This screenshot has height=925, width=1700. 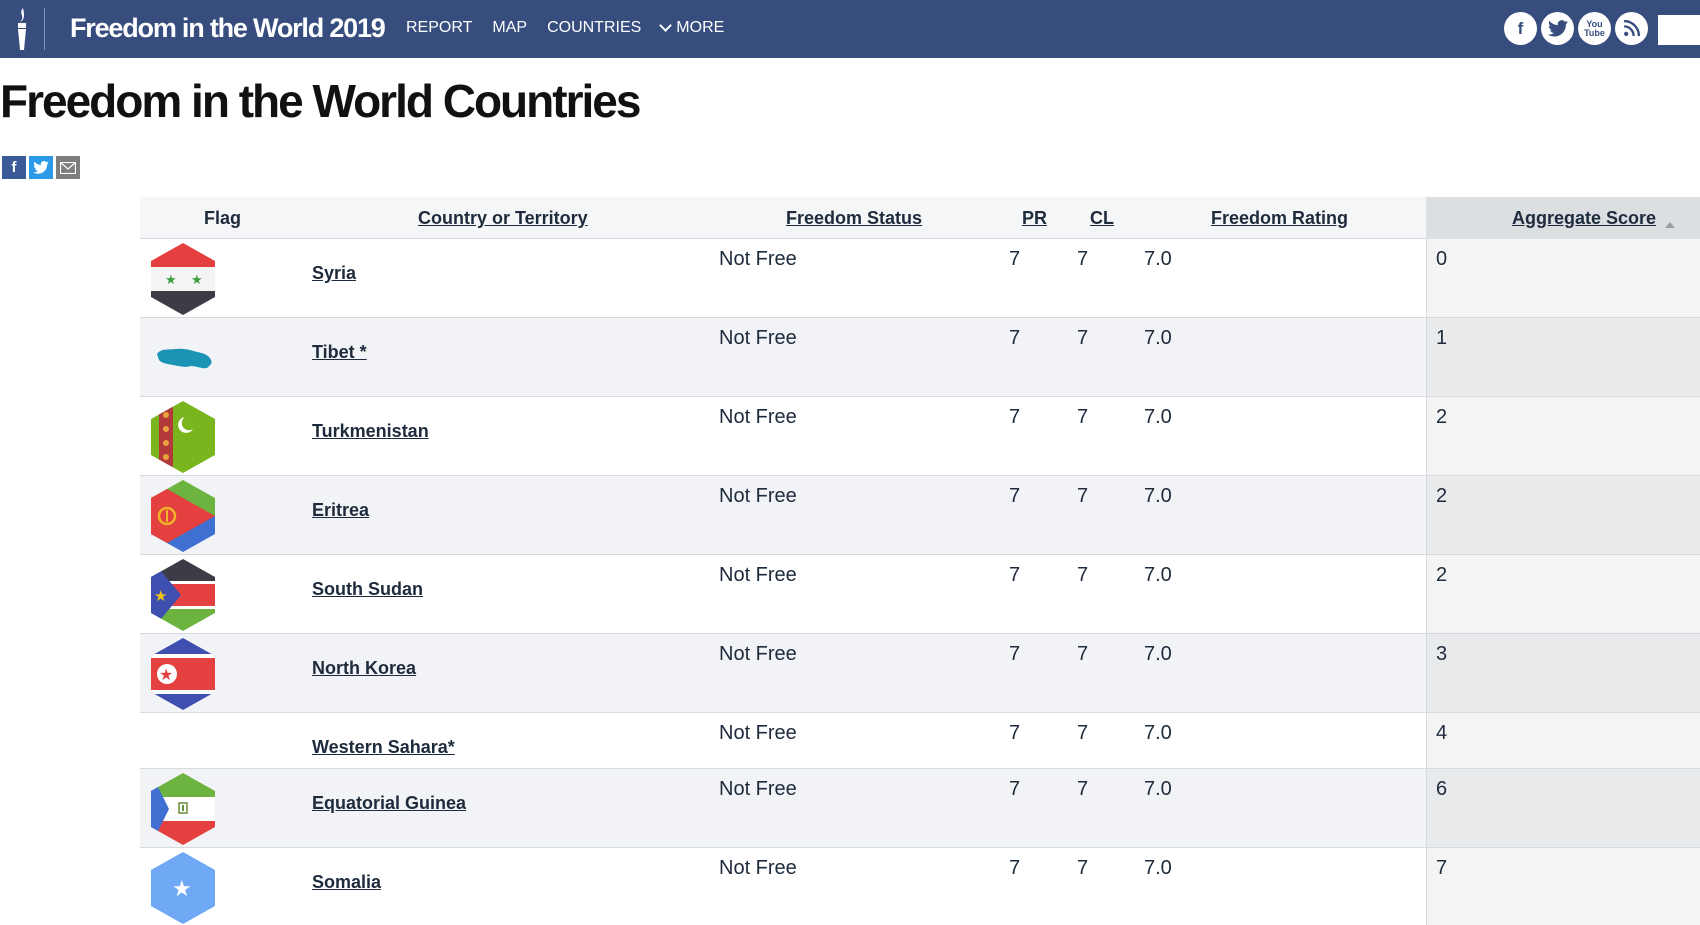 I want to click on column-header-pr: PR, so click(x=1034, y=218).